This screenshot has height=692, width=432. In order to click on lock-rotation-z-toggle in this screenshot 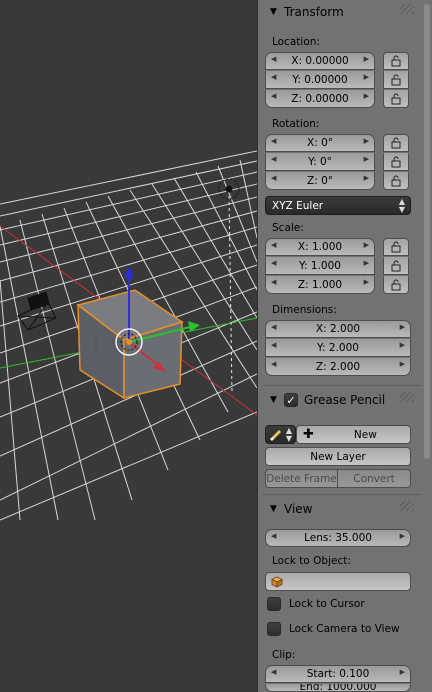, I will do `click(396, 181)`.